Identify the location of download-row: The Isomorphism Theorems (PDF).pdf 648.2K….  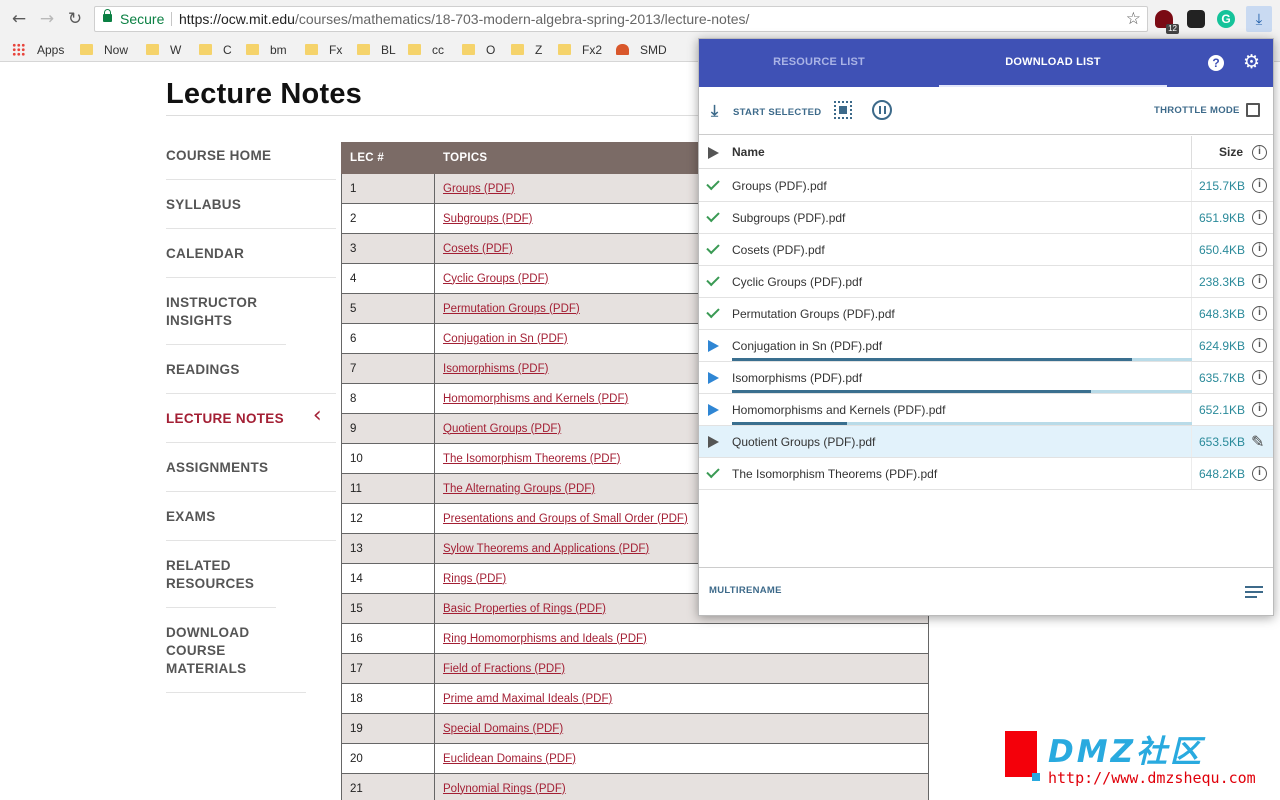
(986, 474).